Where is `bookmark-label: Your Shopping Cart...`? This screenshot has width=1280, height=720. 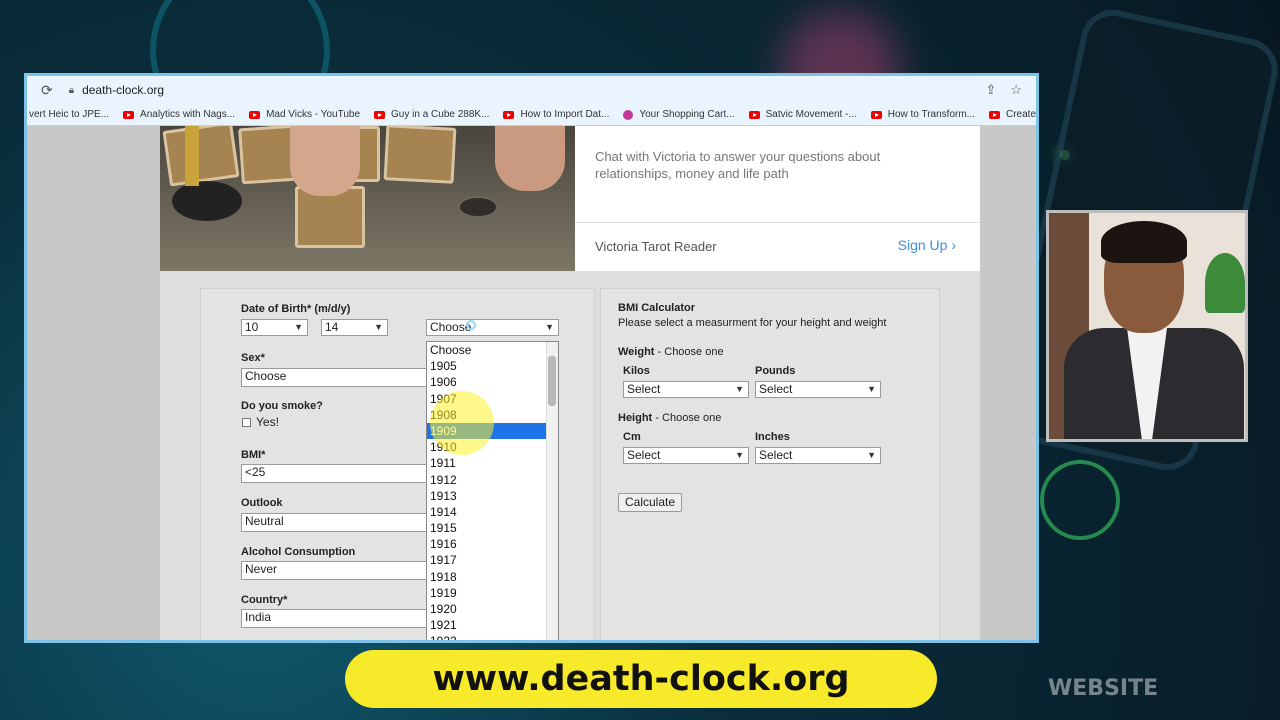 bookmark-label: Your Shopping Cart... is located at coordinates (687, 114).